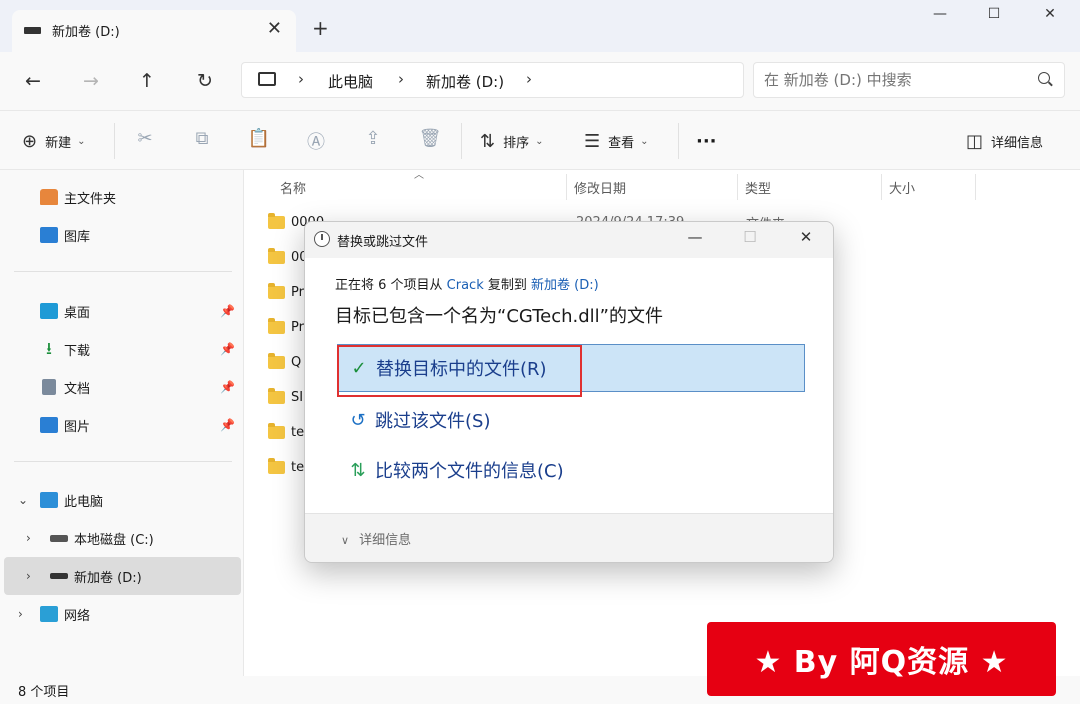 This screenshot has height=704, width=1080. Describe the element at coordinates (894, 80) in the screenshot. I see `search-input` at that location.